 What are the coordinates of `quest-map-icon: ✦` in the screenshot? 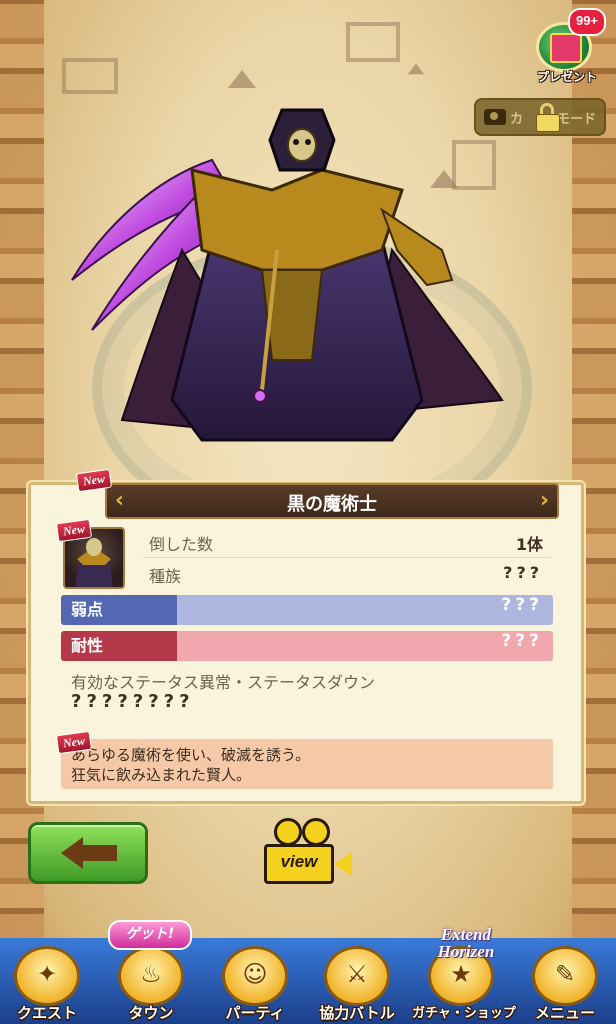 It's located at (47, 974).